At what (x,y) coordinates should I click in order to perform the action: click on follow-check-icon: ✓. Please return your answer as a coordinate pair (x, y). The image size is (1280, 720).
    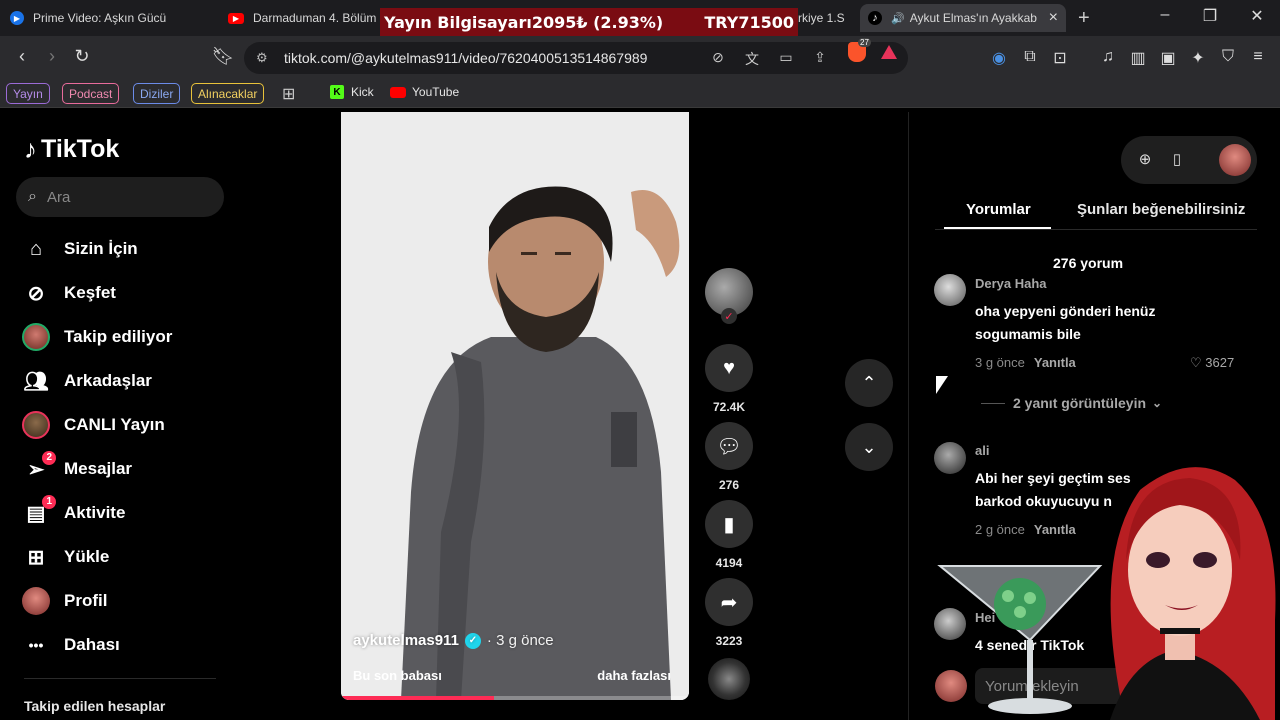
    Looking at the image, I should click on (729, 316).